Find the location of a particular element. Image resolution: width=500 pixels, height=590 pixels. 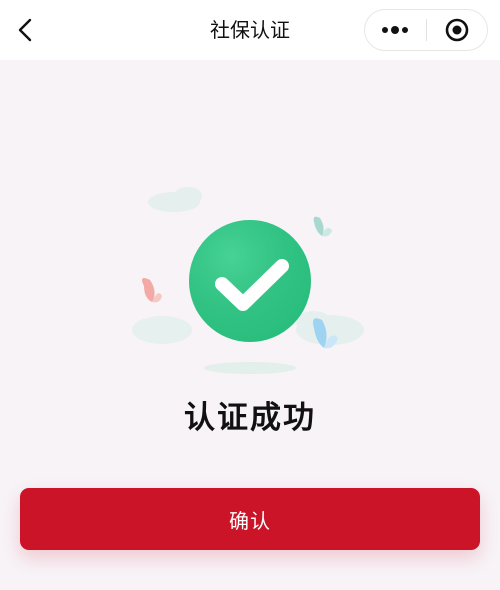

red-butterfly-icon is located at coordinates (152, 290).